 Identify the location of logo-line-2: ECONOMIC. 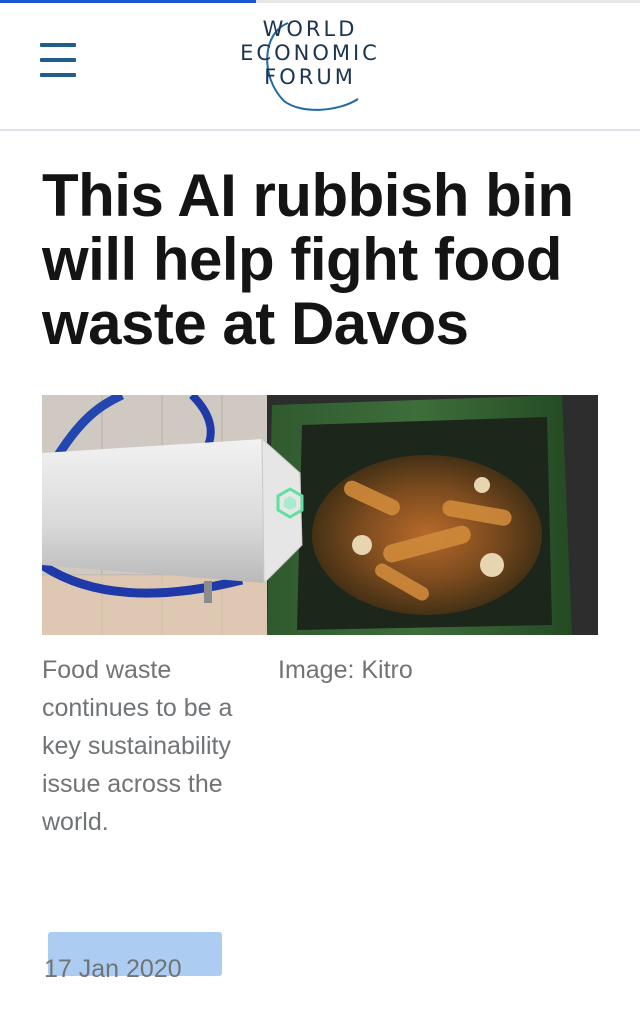
(310, 53).